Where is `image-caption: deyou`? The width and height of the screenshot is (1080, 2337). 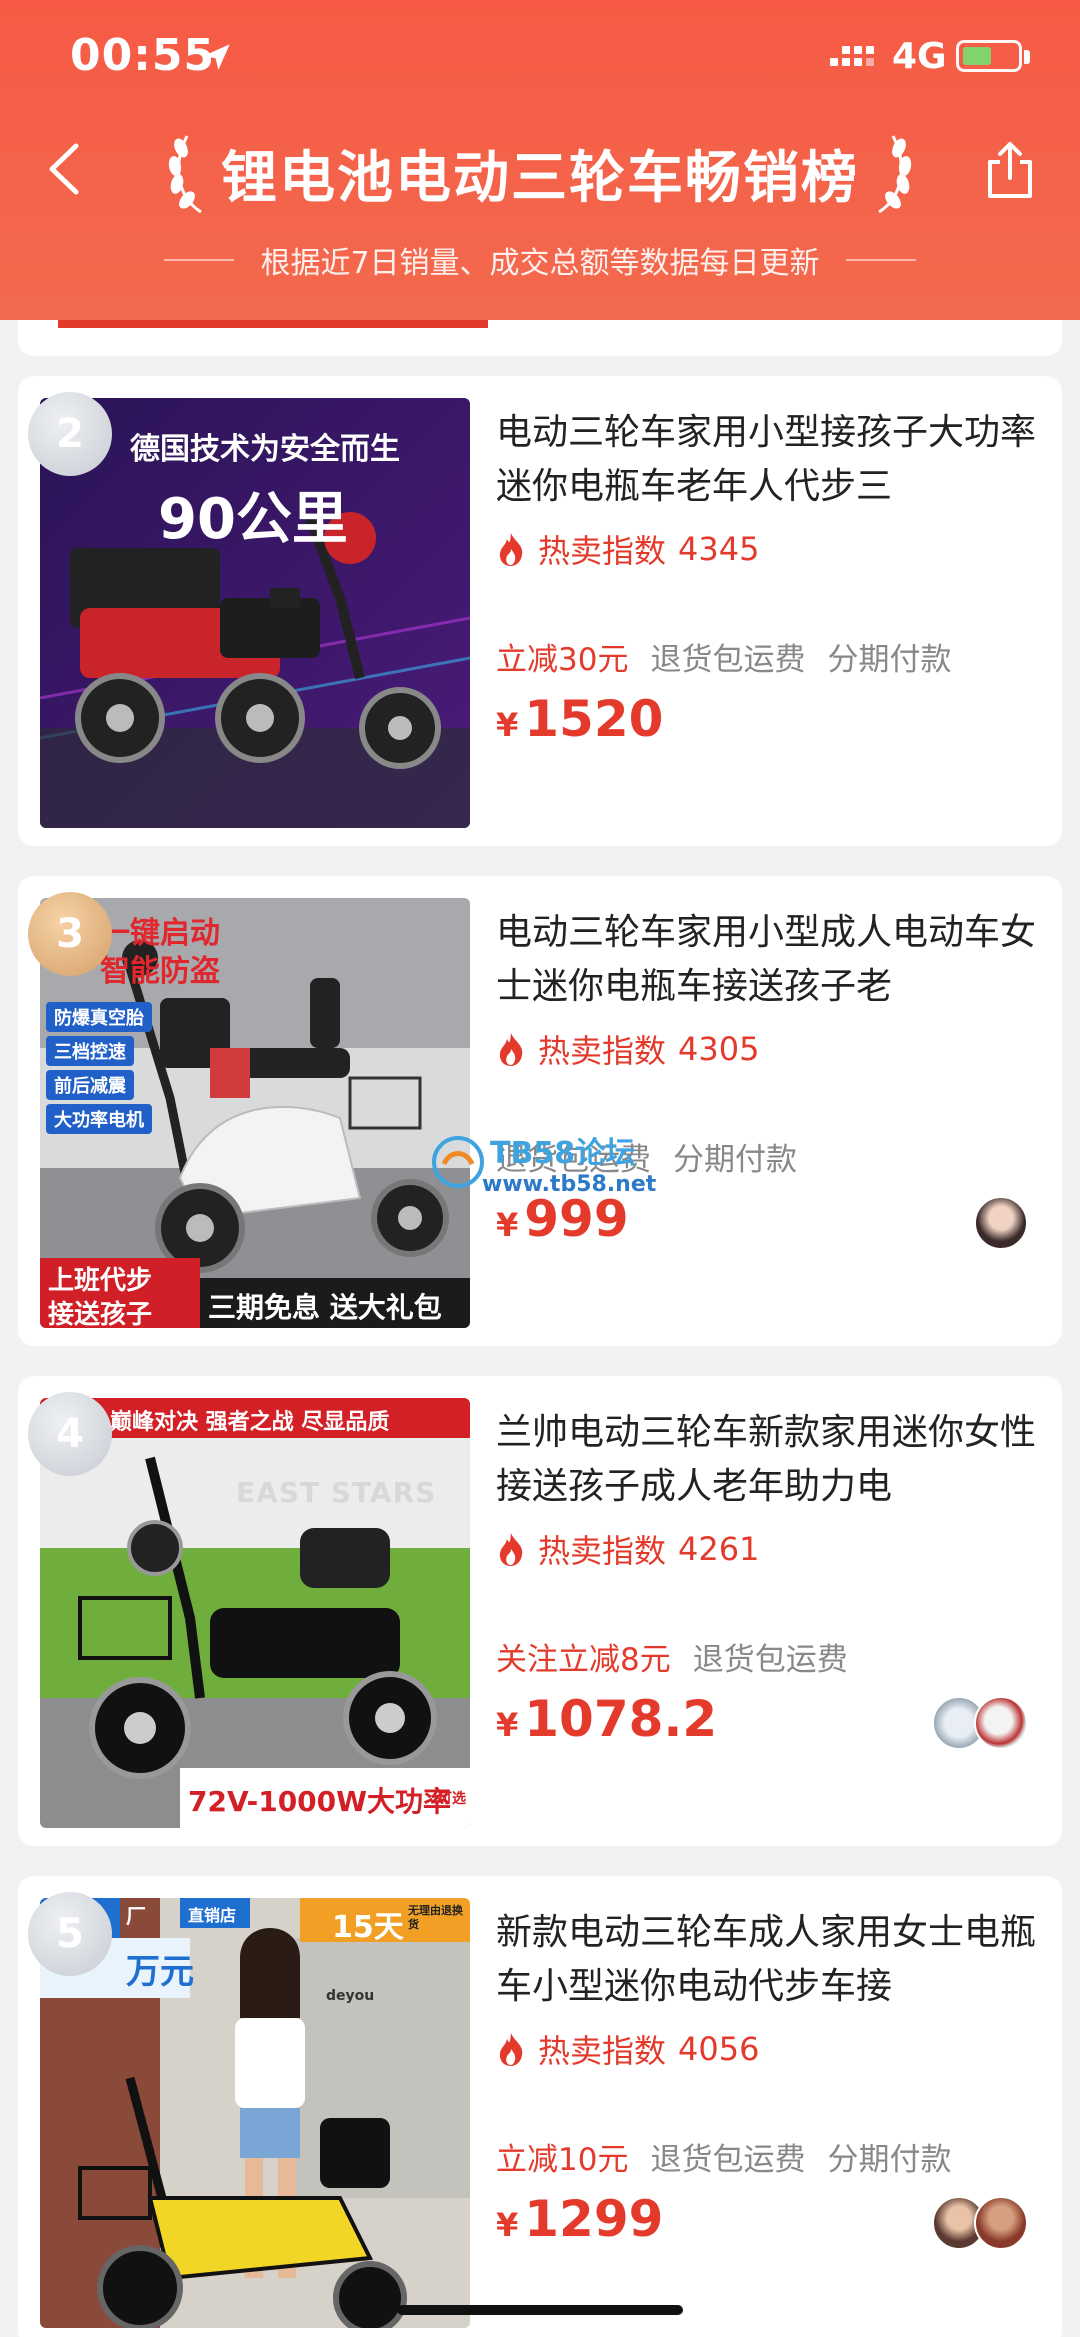
image-caption: deyou is located at coordinates (350, 1996).